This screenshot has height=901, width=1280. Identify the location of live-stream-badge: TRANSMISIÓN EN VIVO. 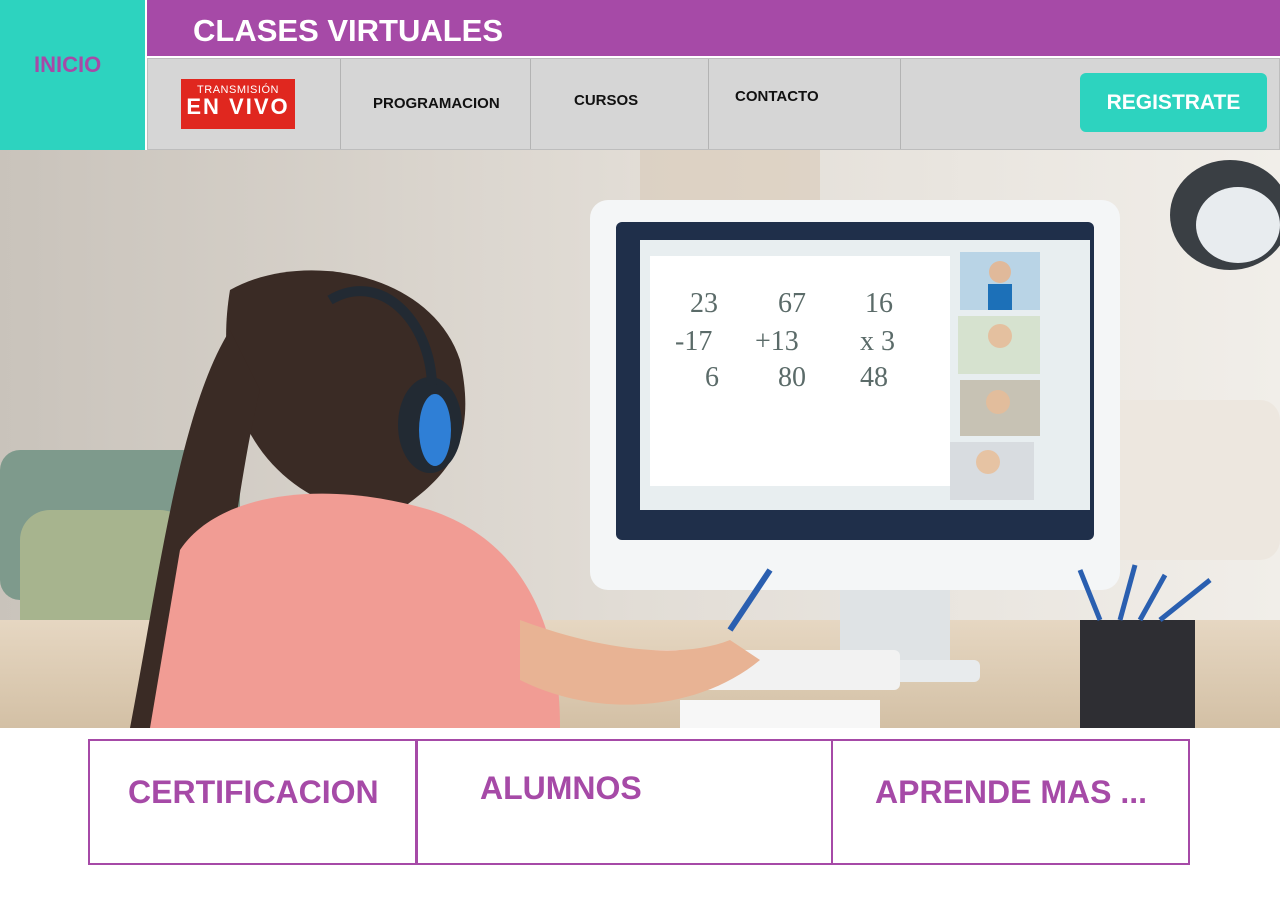
(238, 104).